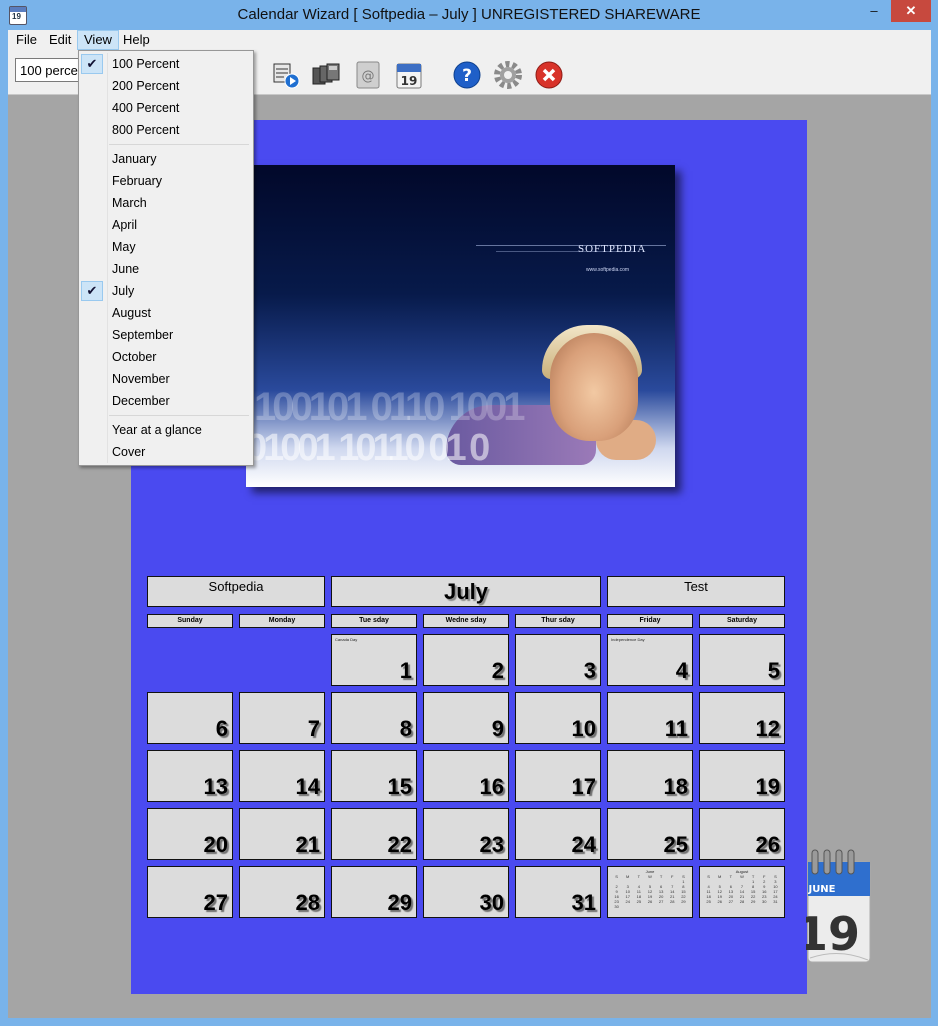  I want to click on menu-file: File, so click(26, 40).